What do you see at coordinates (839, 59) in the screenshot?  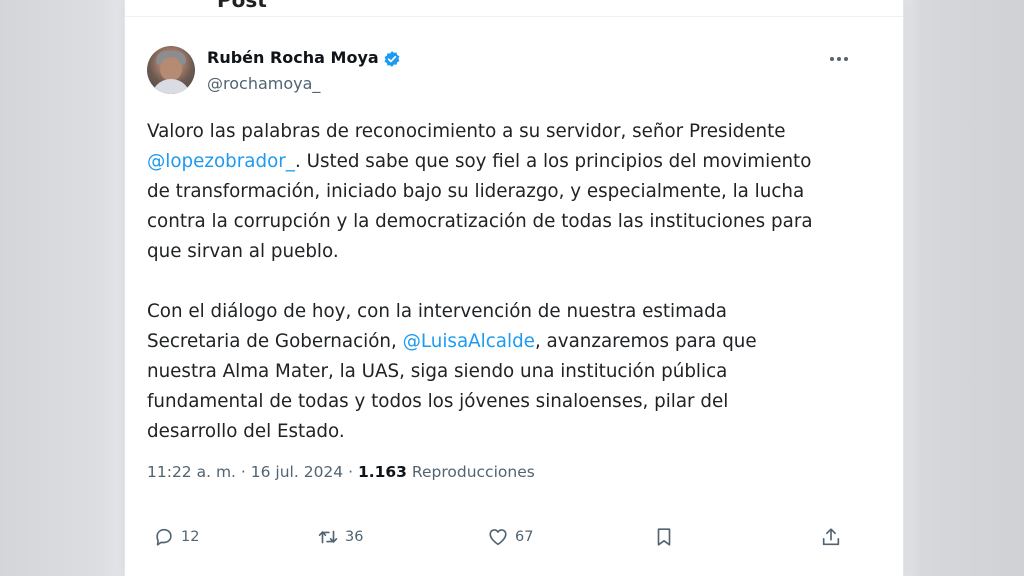 I see `more-options-icon` at bounding box center [839, 59].